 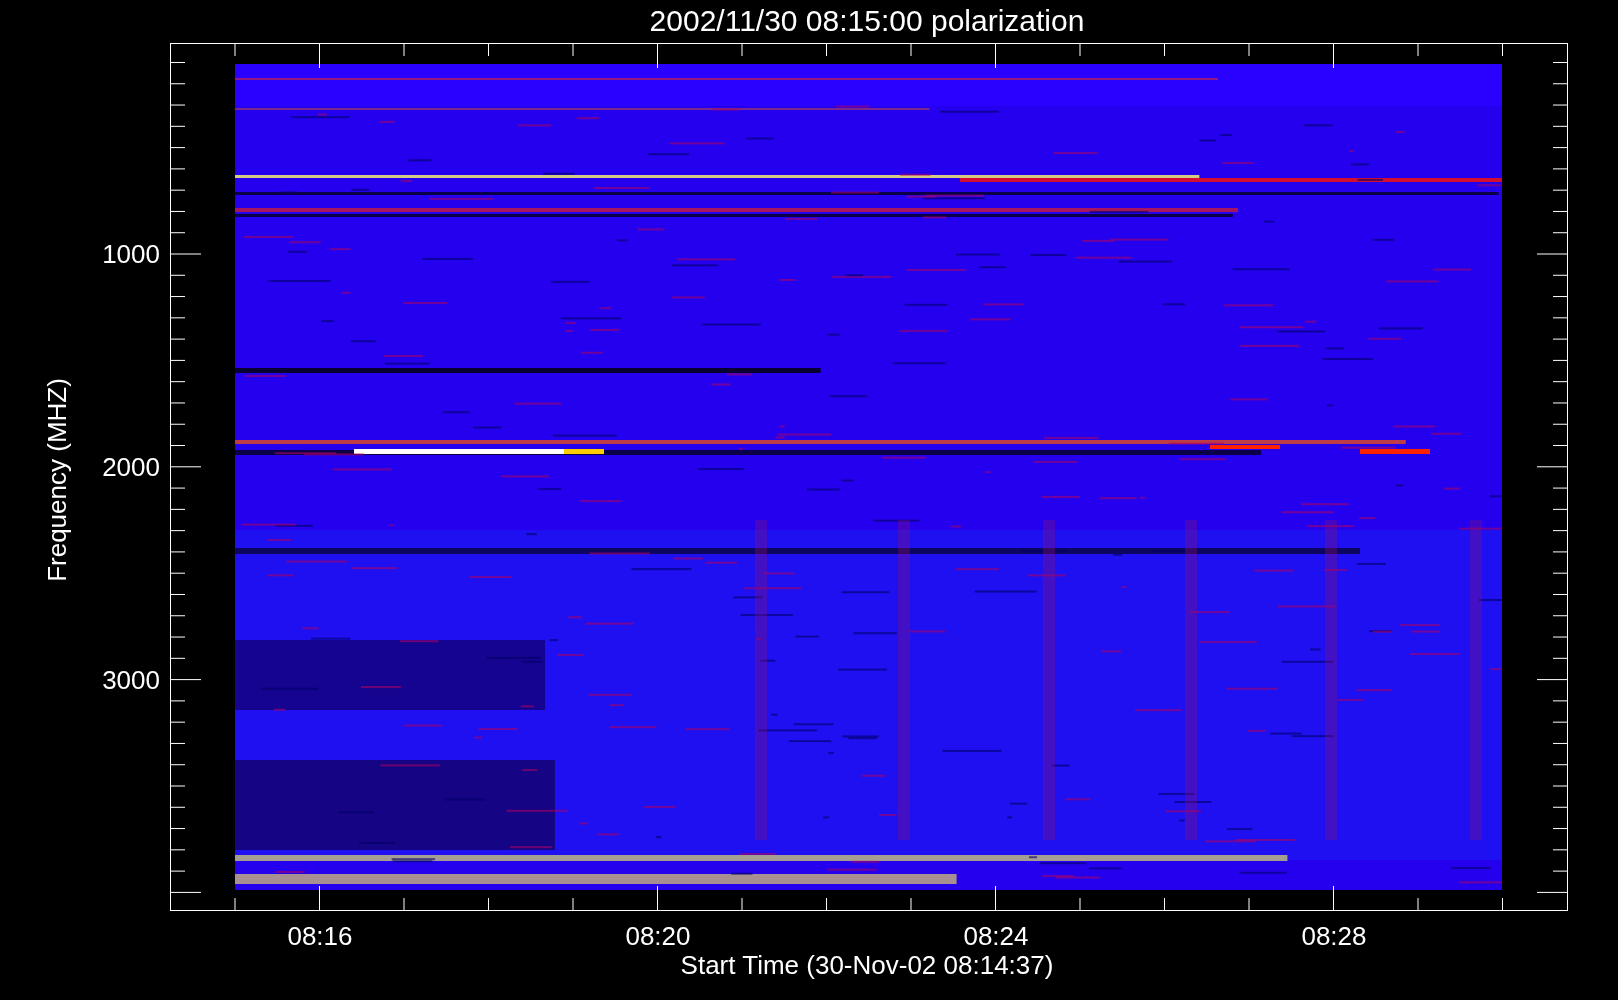 I want to click on y-tick-label: 1000, so click(x=131, y=254).